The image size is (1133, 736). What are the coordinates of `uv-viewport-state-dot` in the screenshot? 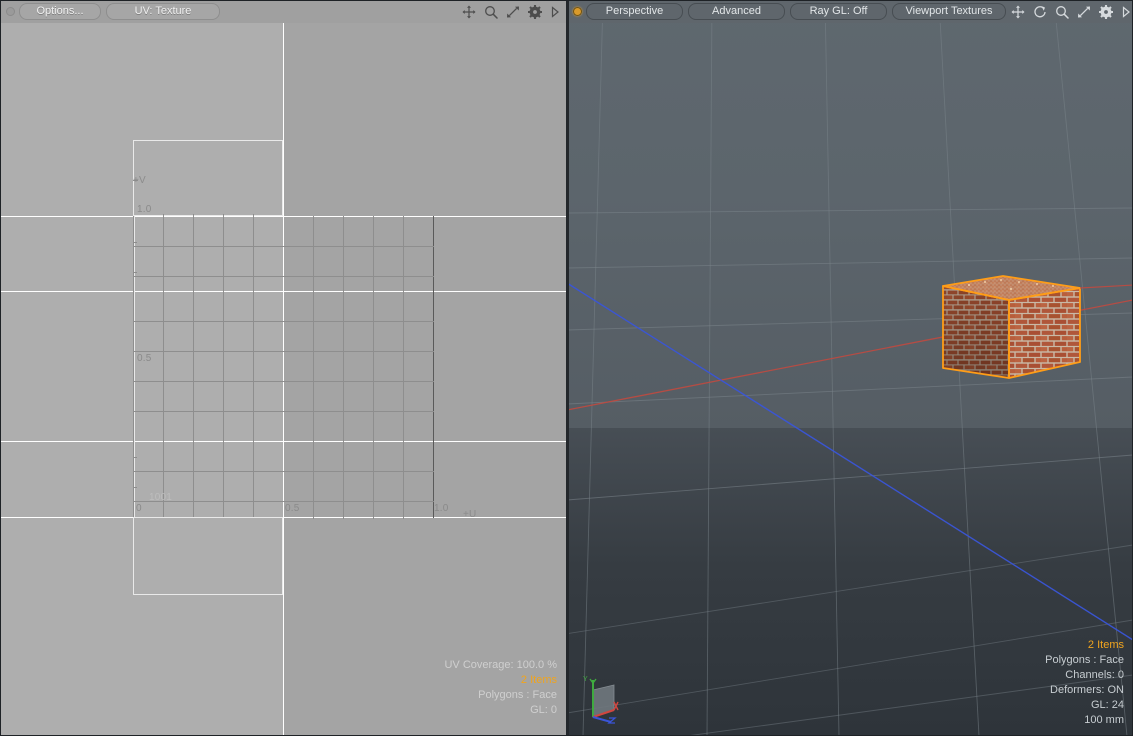 It's located at (10, 11).